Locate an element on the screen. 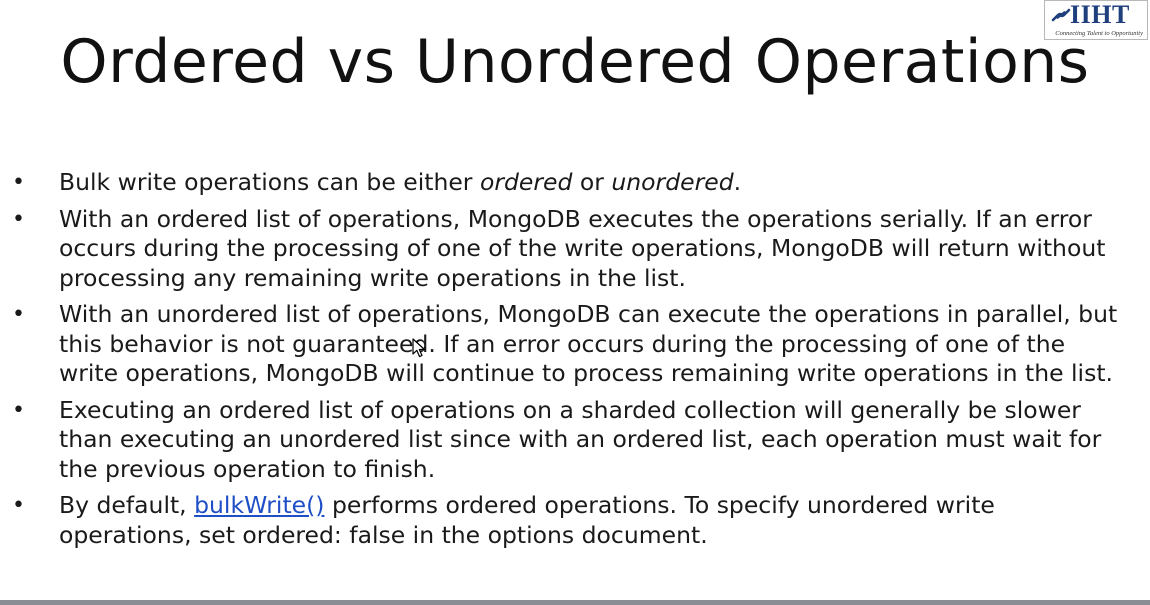 The image size is (1150, 605). bullet-text: By default, is located at coordinates (127, 505).